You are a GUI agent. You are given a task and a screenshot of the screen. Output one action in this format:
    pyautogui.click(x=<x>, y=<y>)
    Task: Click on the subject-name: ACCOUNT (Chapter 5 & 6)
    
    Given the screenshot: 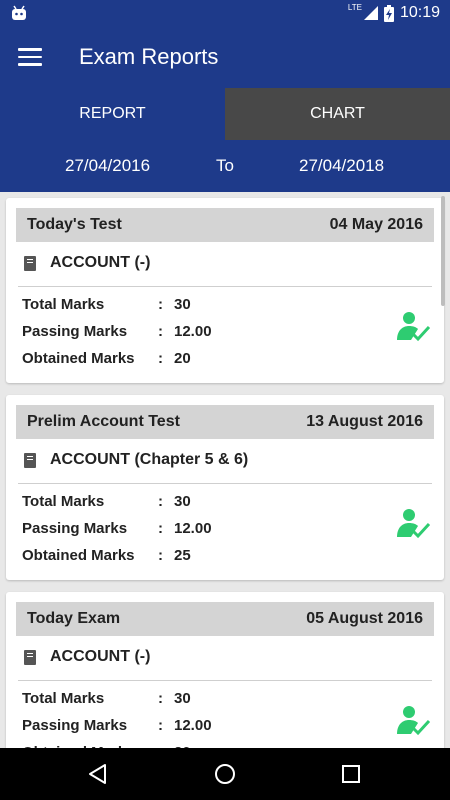 What is the action you would take?
    pyautogui.click(x=149, y=459)
    